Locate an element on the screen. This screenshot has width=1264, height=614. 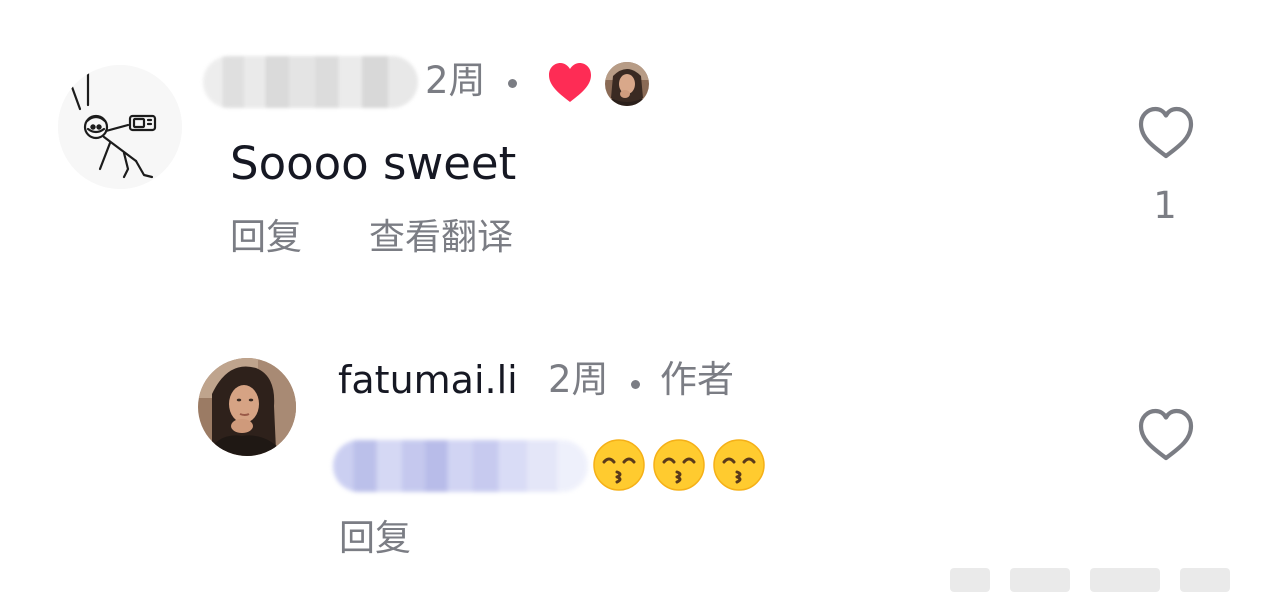
creator-liked-avatar is located at coordinates (627, 84).